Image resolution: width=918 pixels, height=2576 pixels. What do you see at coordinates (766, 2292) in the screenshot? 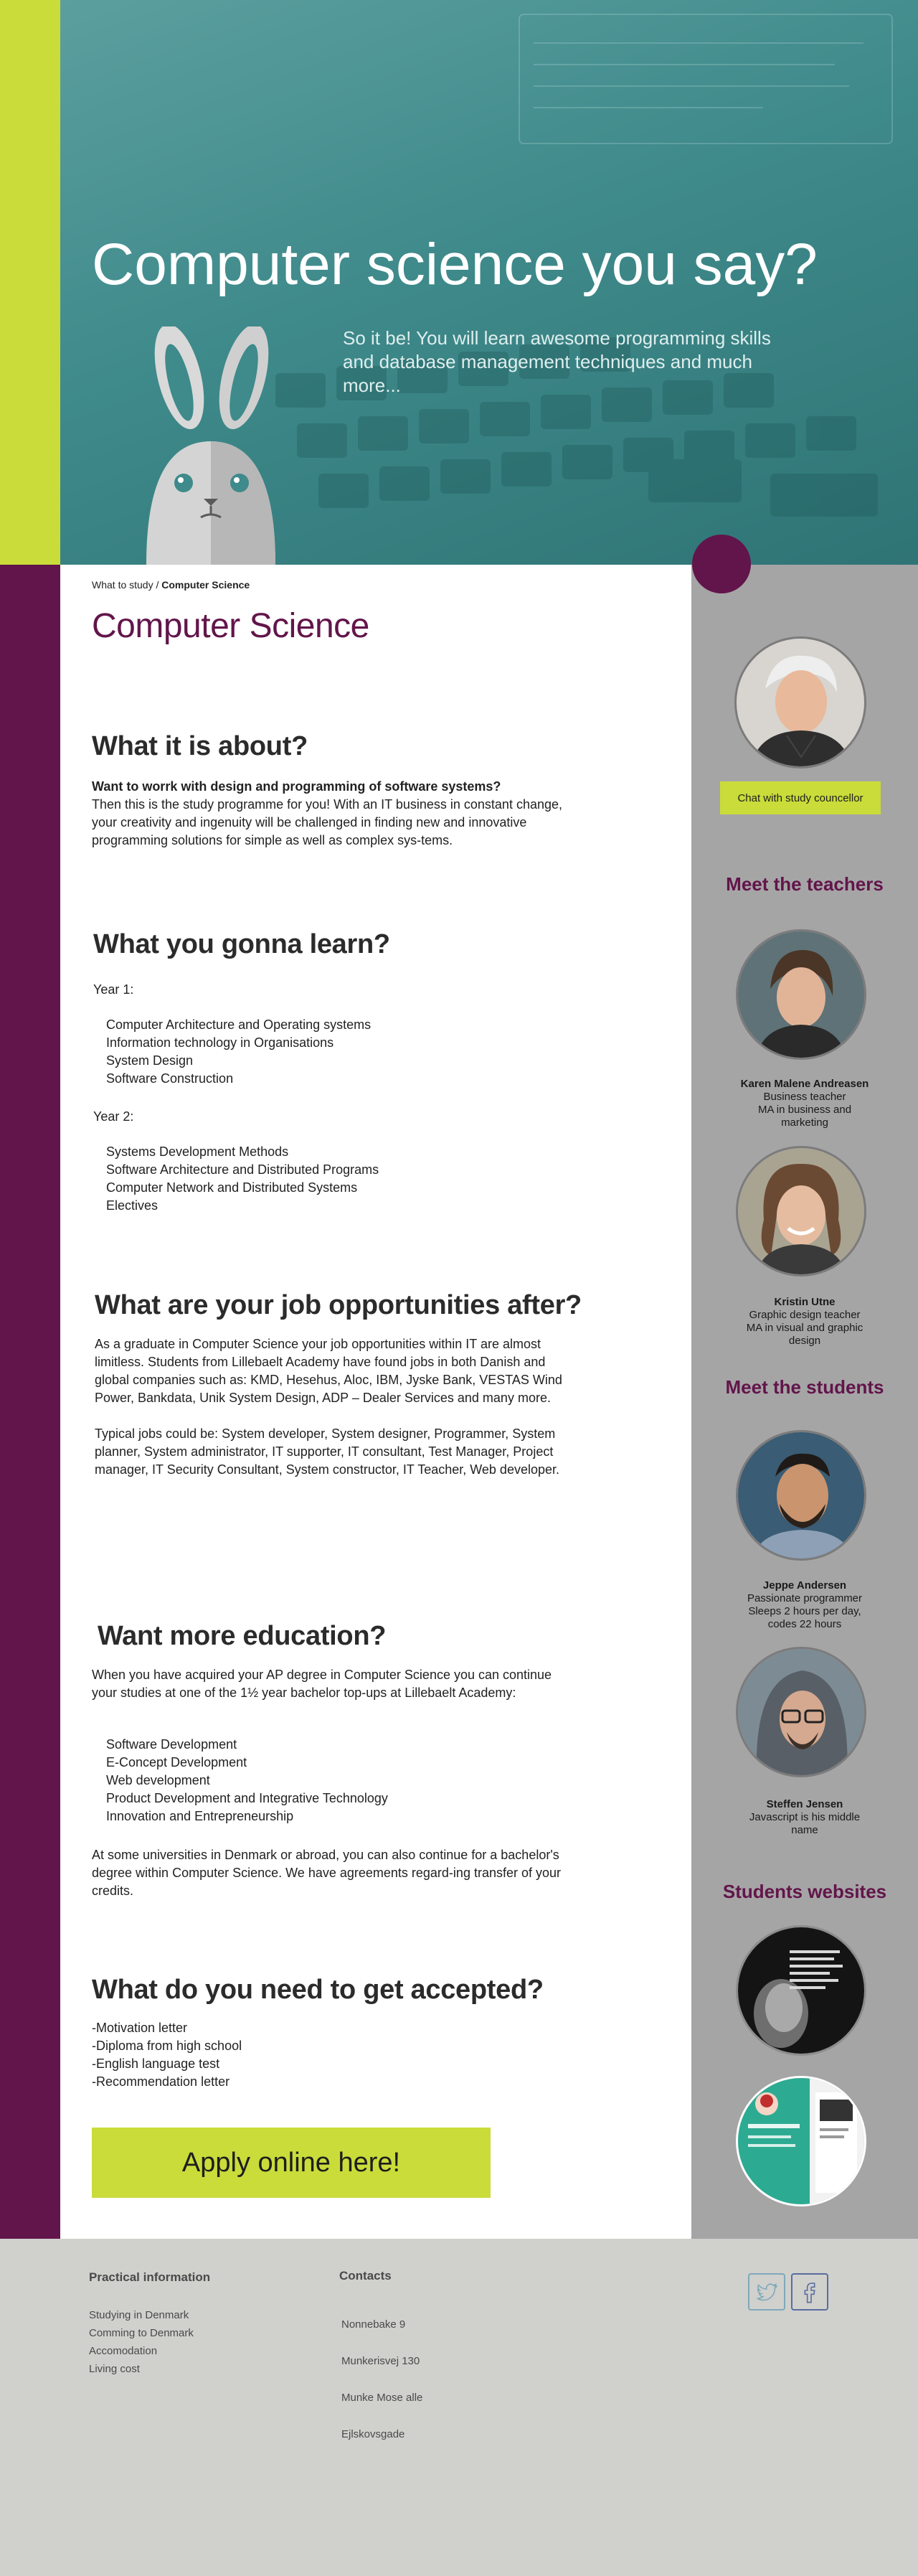
I see `twitter-icon` at bounding box center [766, 2292].